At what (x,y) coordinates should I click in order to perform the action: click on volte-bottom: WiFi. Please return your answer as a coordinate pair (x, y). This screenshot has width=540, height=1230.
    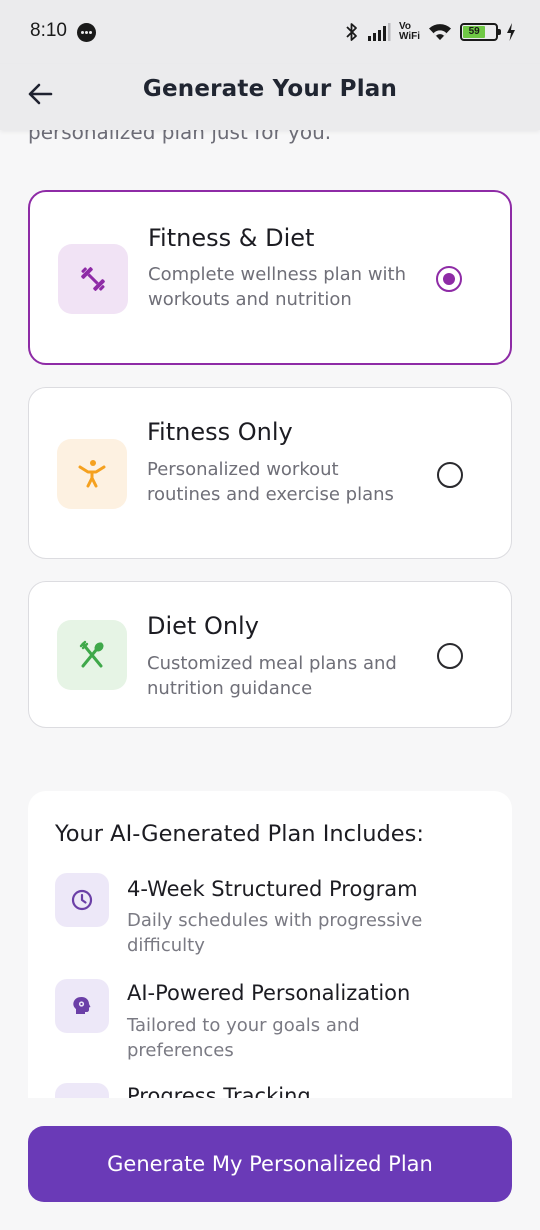
    Looking at the image, I should click on (409, 36).